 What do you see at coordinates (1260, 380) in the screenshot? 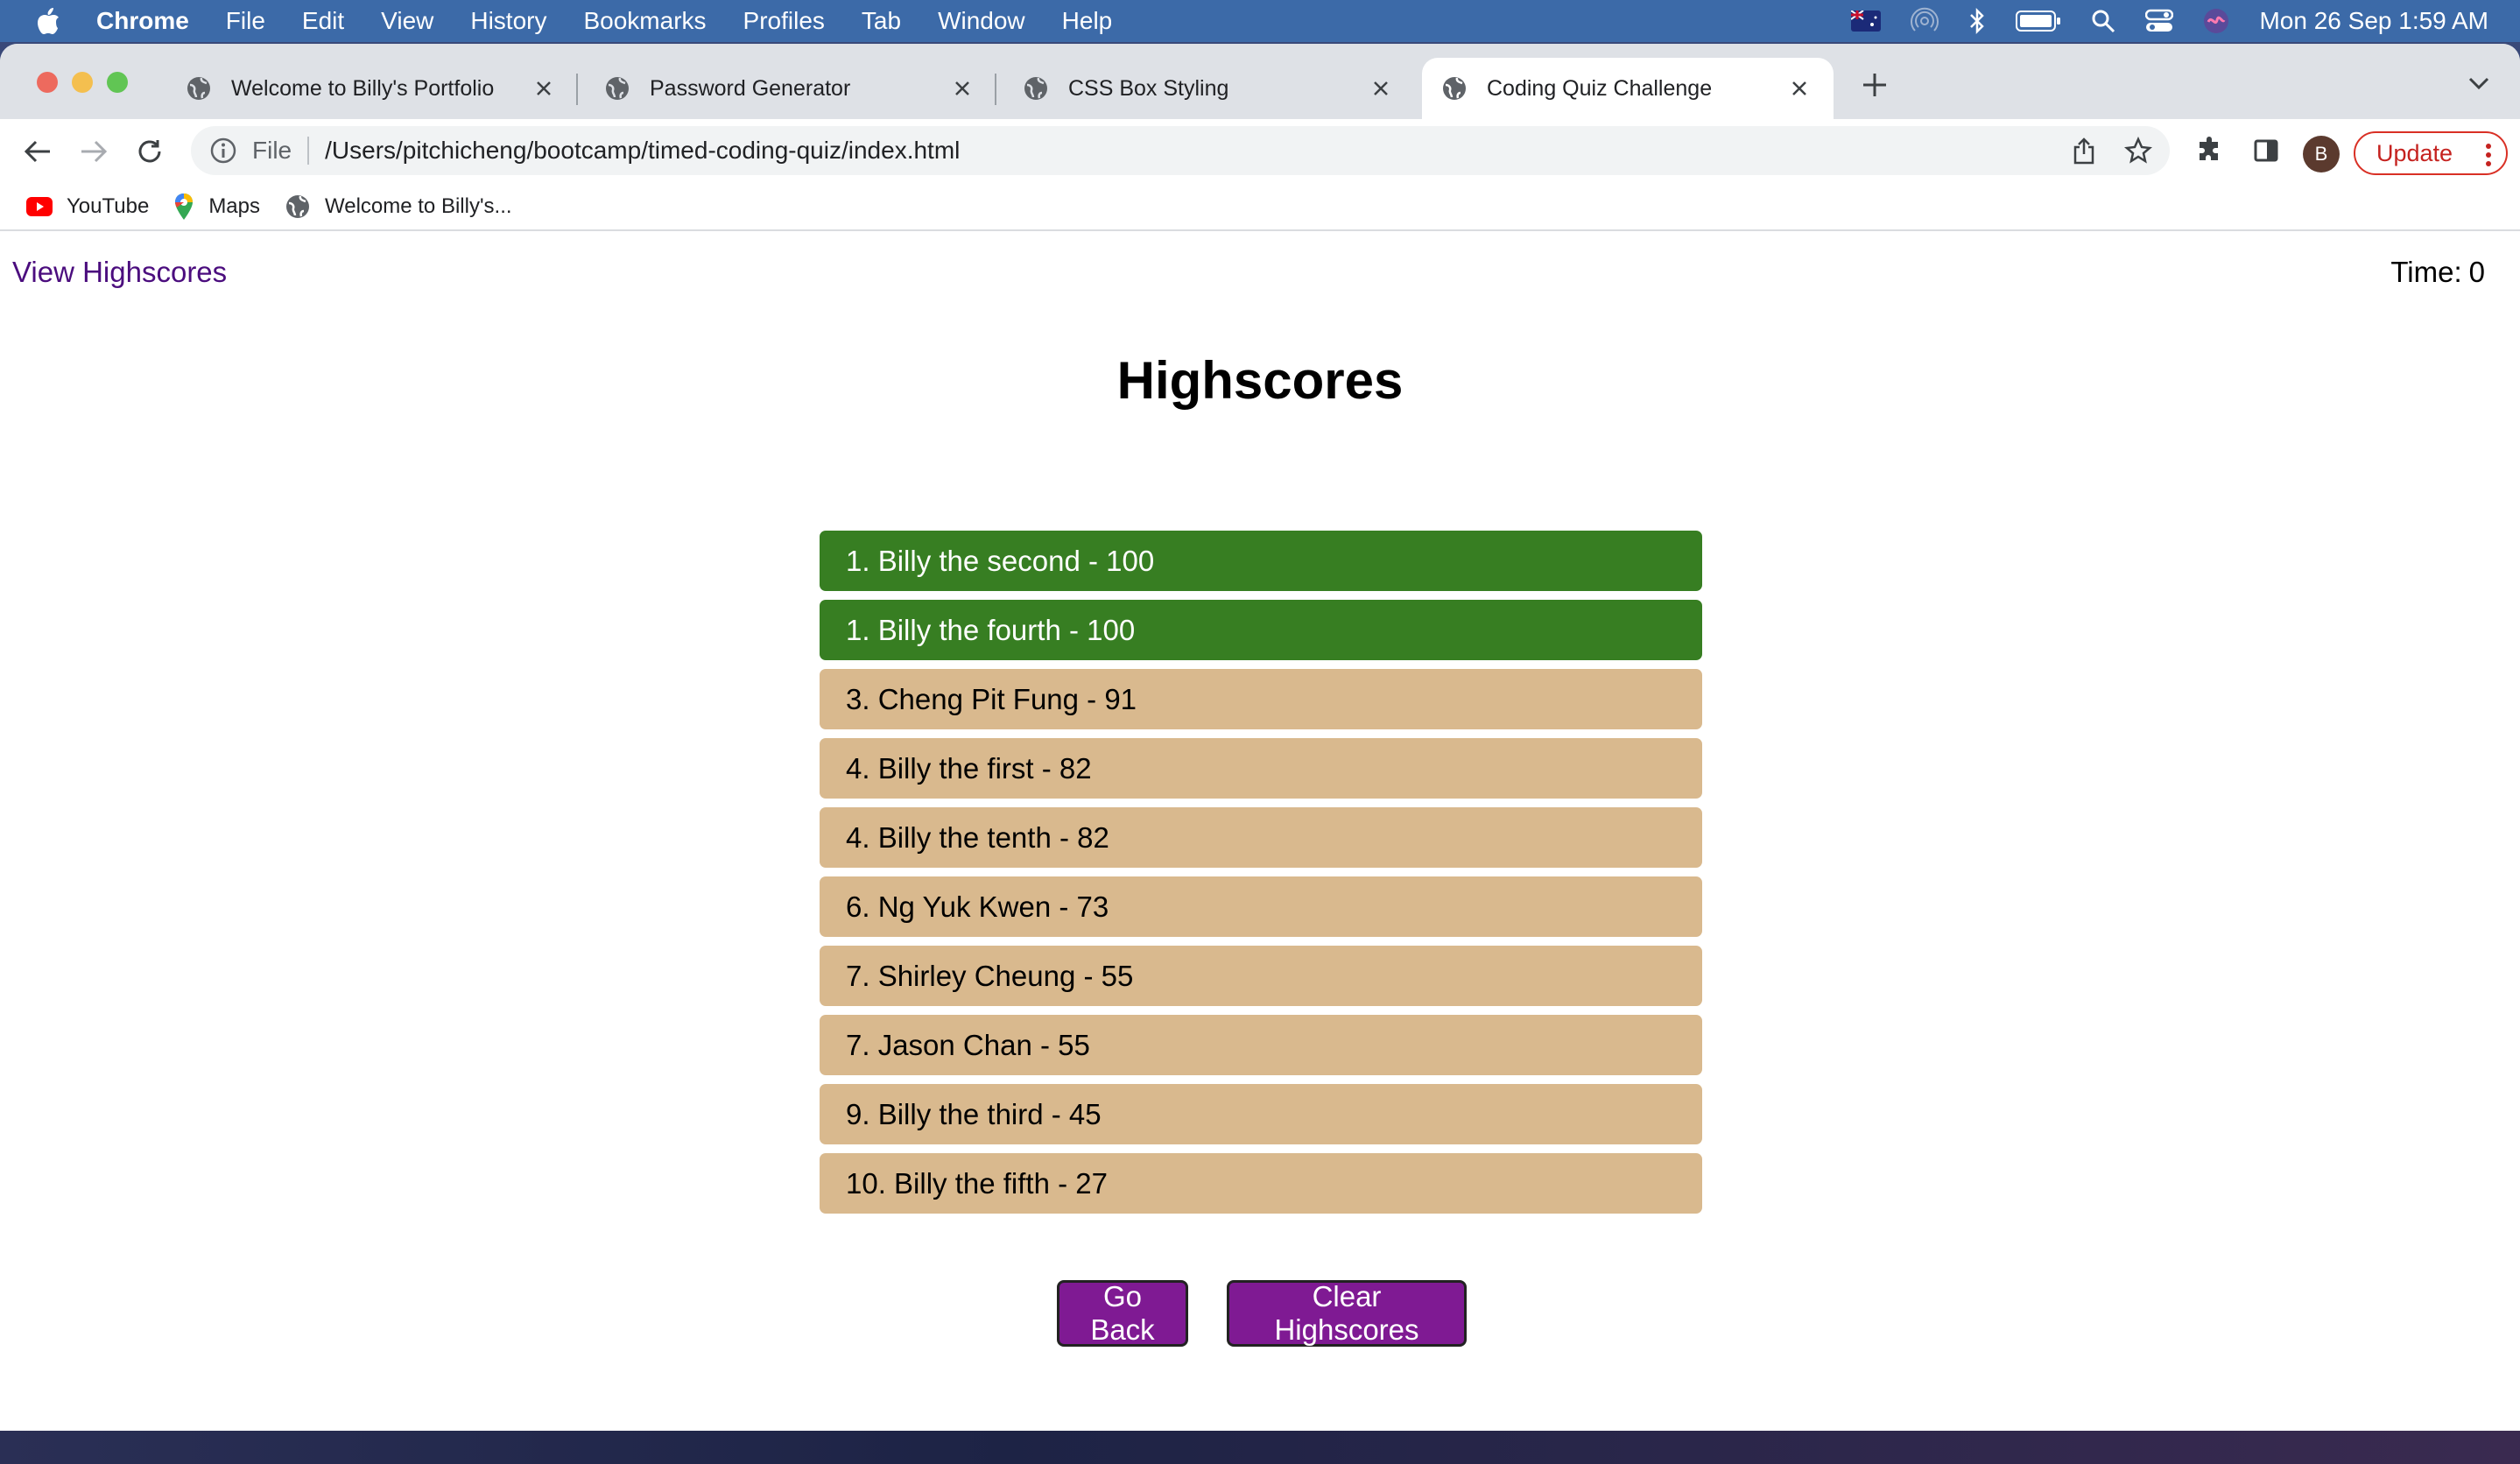
I see `page-title: Highscores` at bounding box center [1260, 380].